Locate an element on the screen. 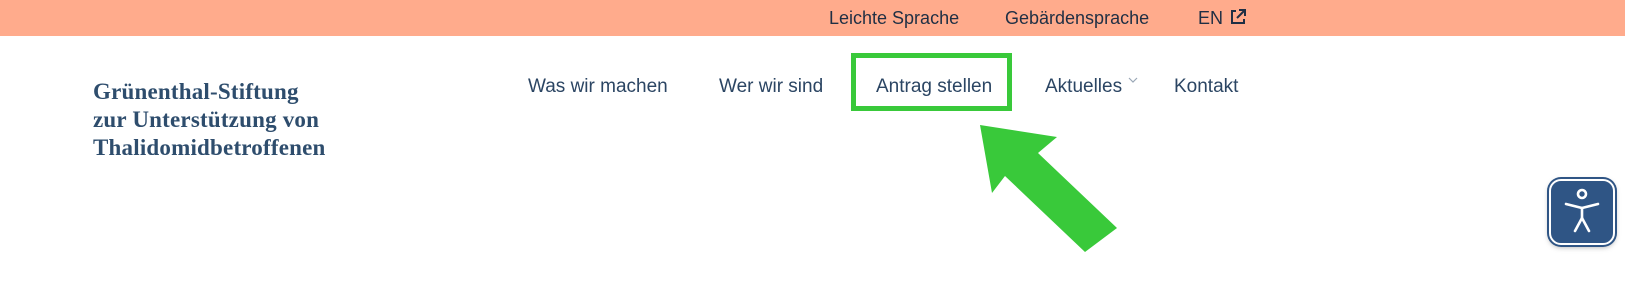 The width and height of the screenshot is (1625, 282). accessibility-button is located at coordinates (1582, 212).